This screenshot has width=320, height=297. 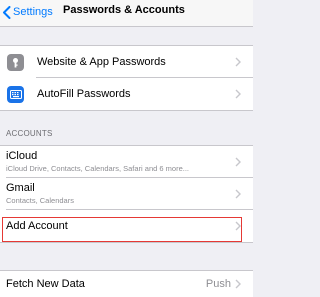 What do you see at coordinates (20, 188) in the screenshot?
I see `account-title: Gmail` at bounding box center [20, 188].